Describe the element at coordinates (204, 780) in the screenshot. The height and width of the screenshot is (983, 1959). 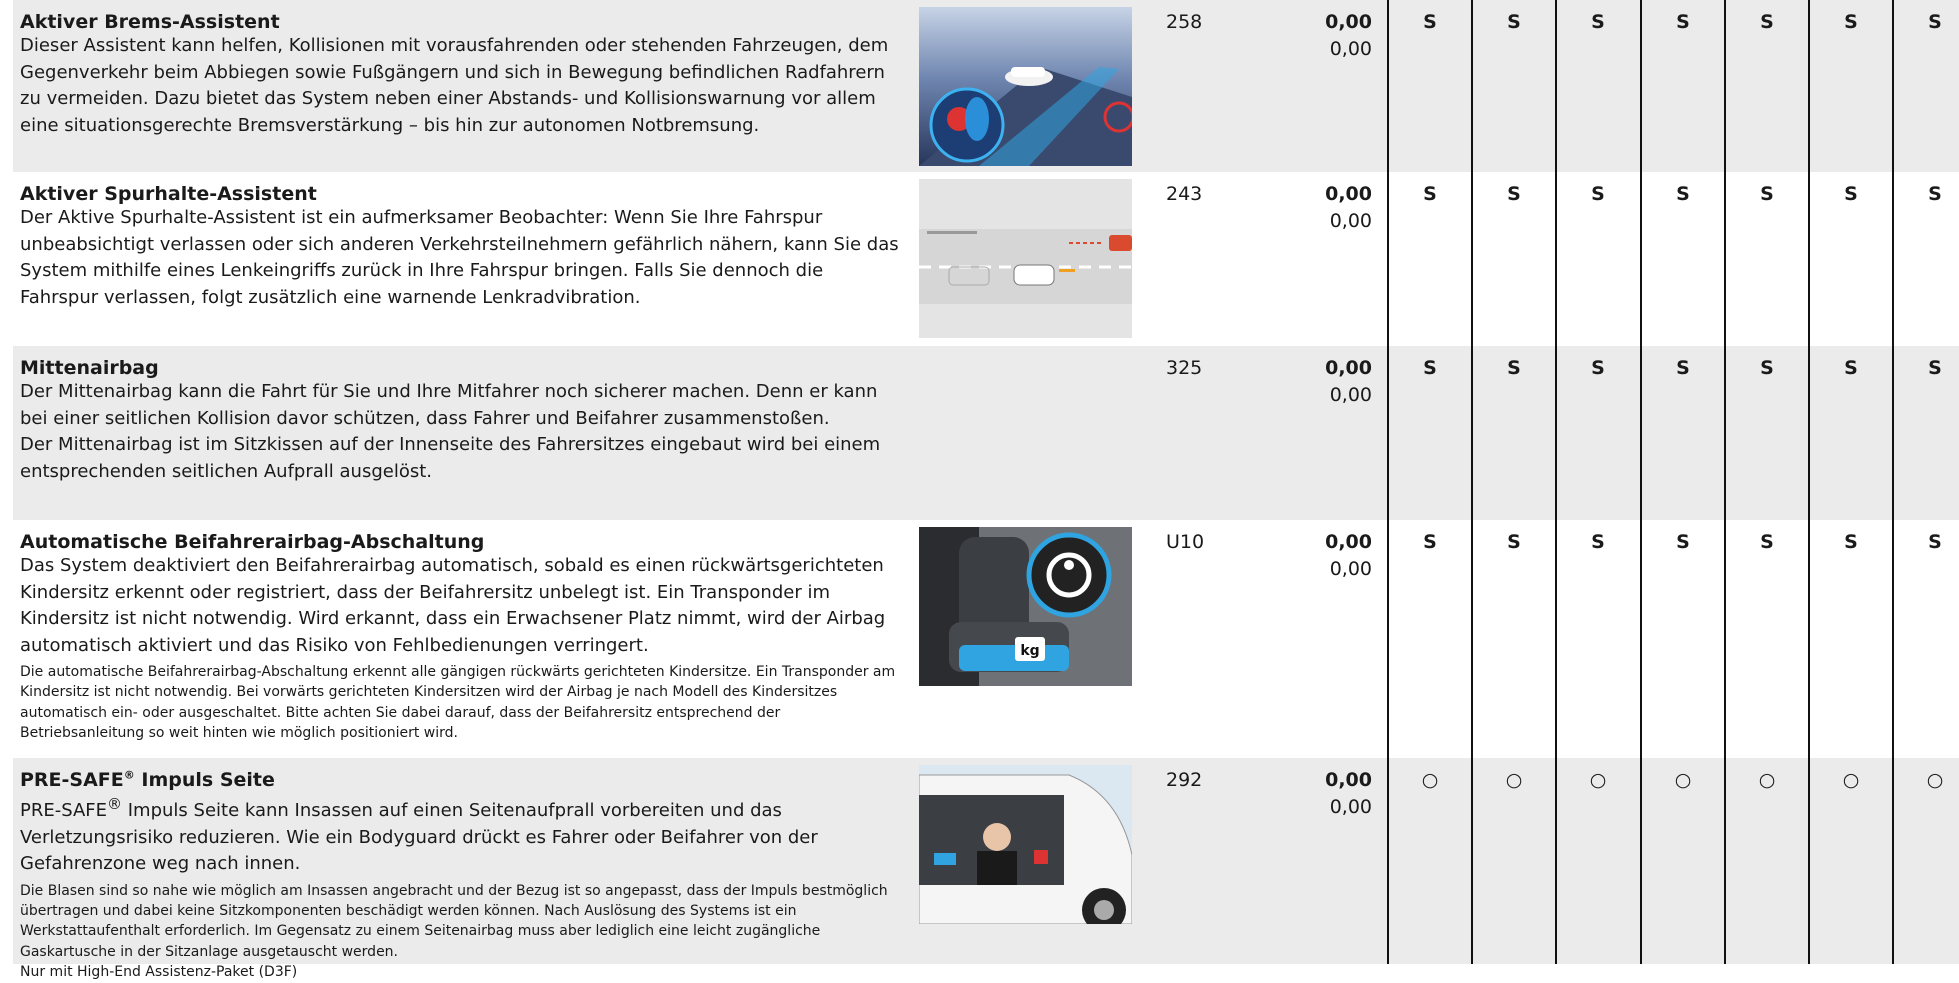
I see `title-text-rest: Impuls Seite` at that location.